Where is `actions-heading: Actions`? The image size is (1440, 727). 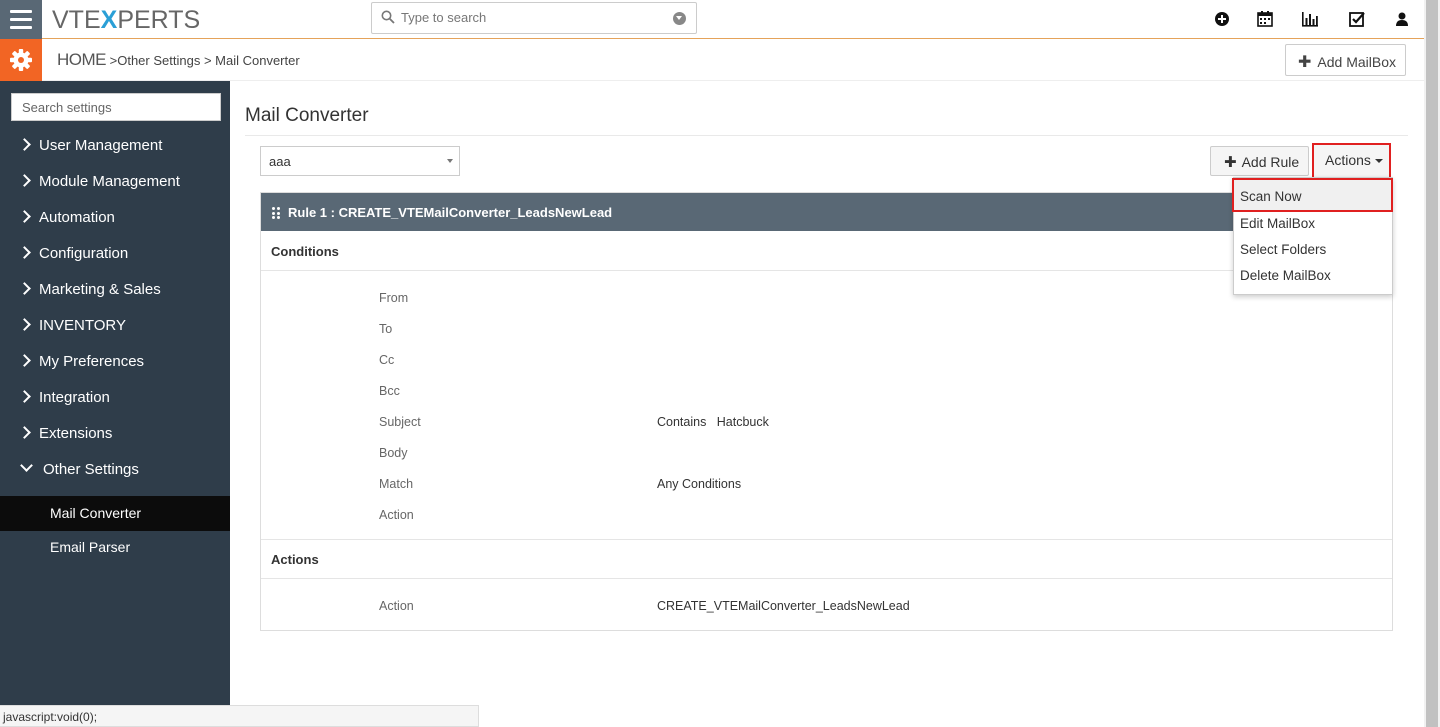
actions-heading: Actions is located at coordinates (295, 559).